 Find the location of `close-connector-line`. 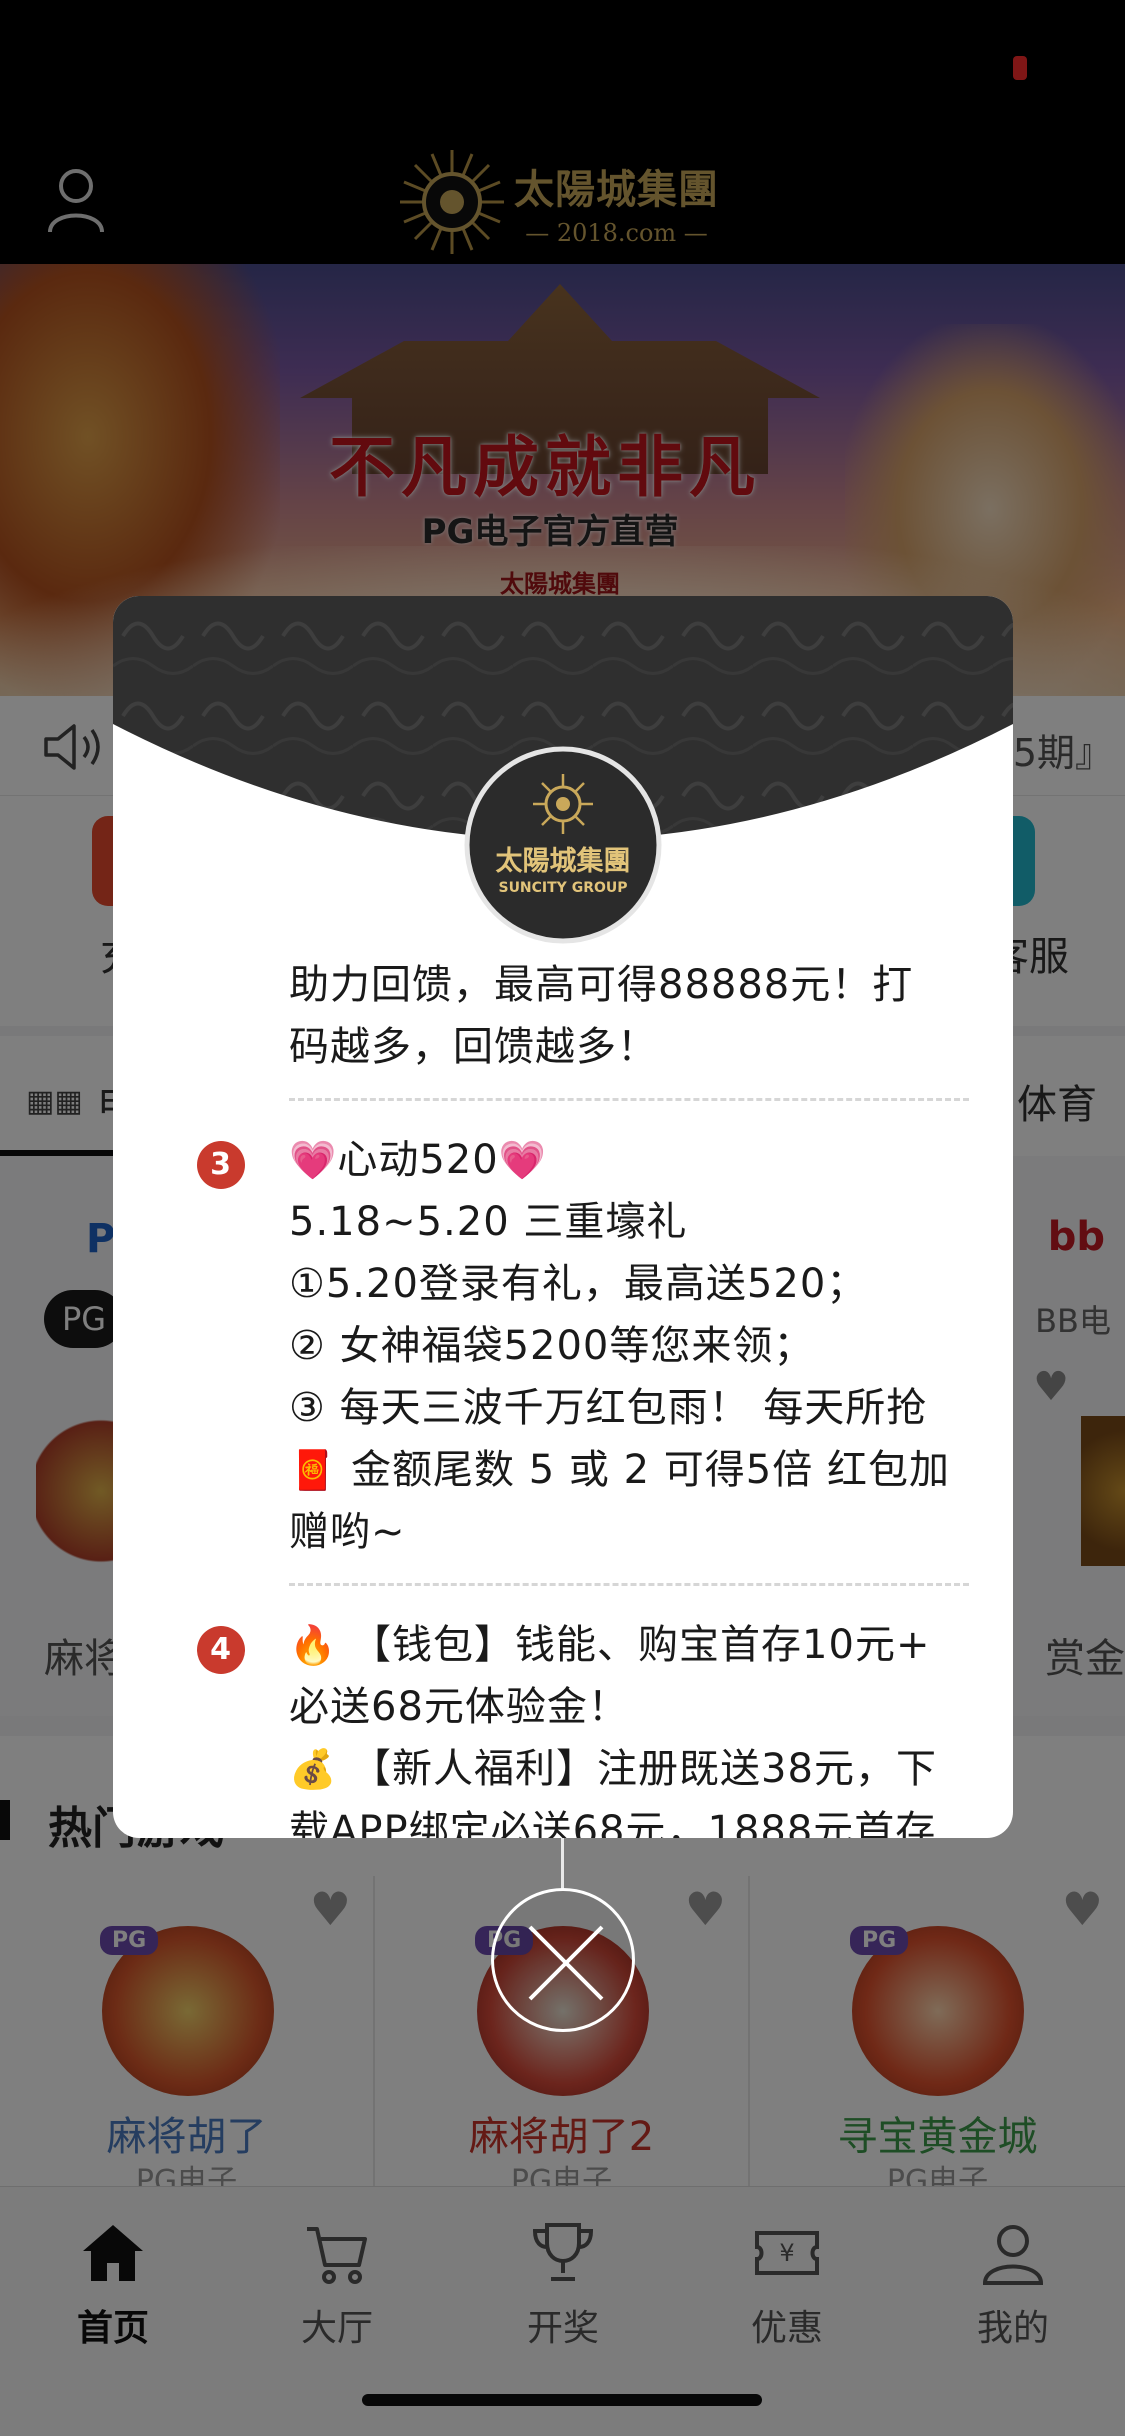

close-connector-line is located at coordinates (562, 1864).